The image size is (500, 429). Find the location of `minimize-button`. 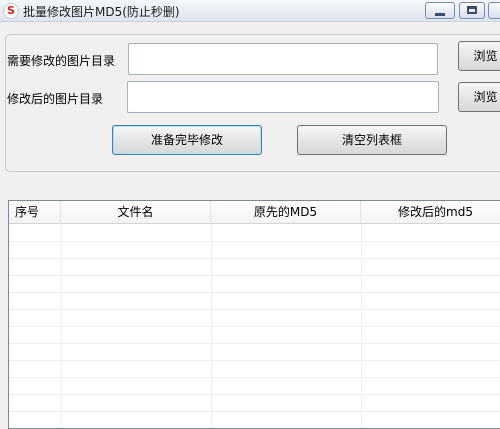

minimize-button is located at coordinates (440, 10).